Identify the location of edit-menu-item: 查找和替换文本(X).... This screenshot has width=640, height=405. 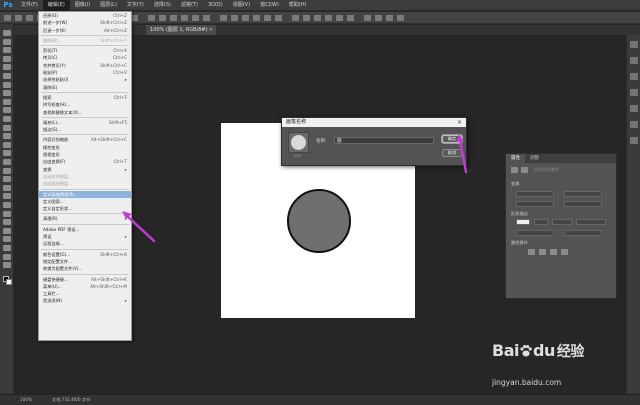
(85, 112).